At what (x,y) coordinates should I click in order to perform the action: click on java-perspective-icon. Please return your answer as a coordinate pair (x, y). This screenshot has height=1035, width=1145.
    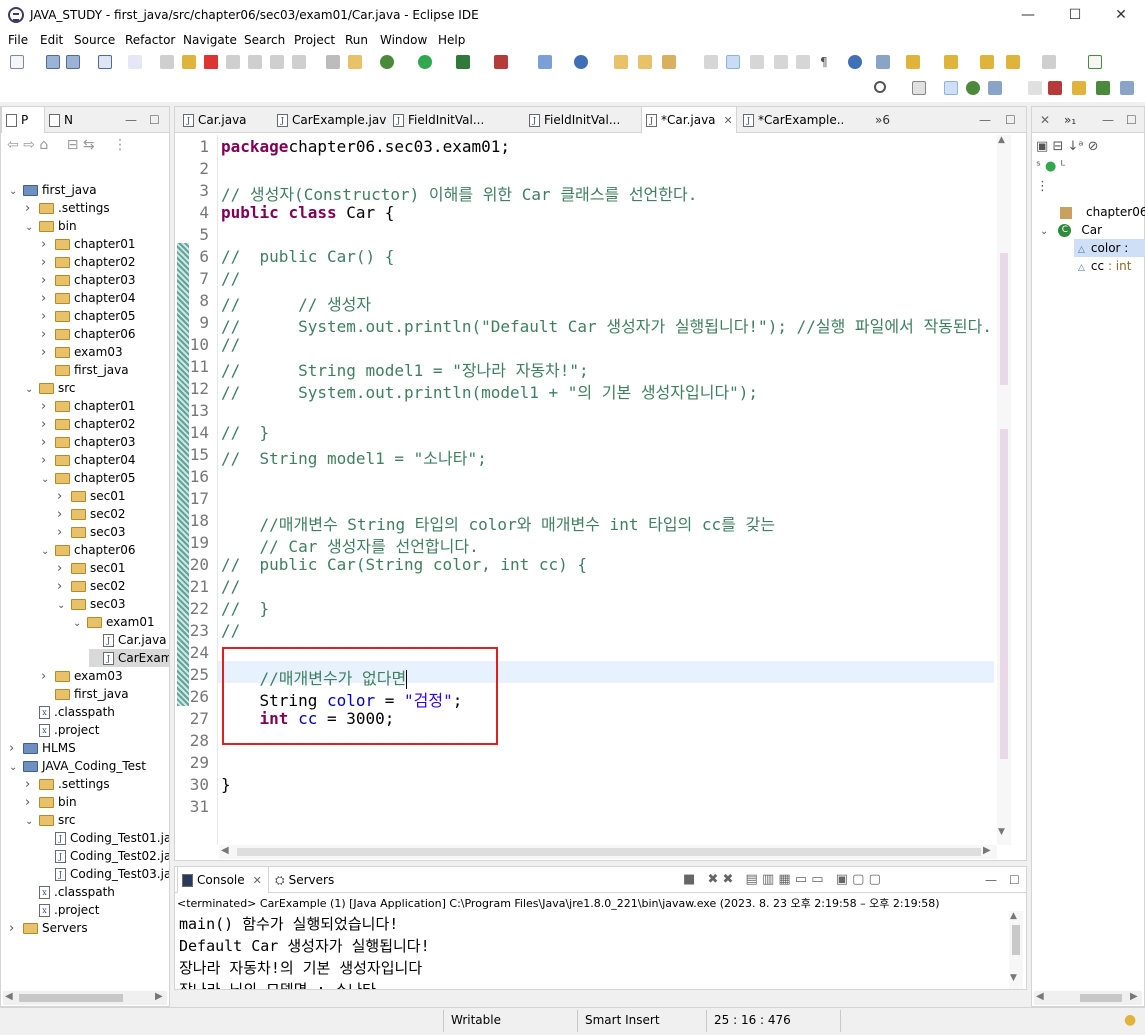
    Looking at the image, I should click on (951, 88).